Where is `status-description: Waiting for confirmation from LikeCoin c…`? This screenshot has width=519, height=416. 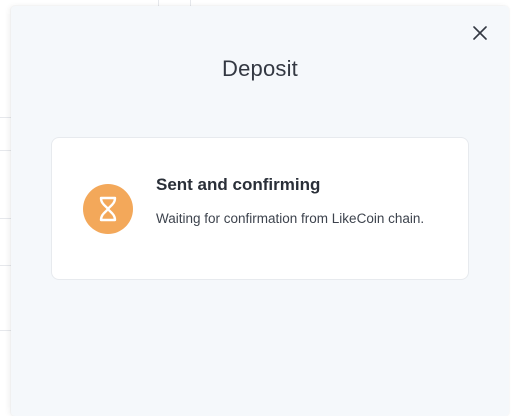 status-description: Waiting for confirmation from LikeCoin c… is located at coordinates (290, 218).